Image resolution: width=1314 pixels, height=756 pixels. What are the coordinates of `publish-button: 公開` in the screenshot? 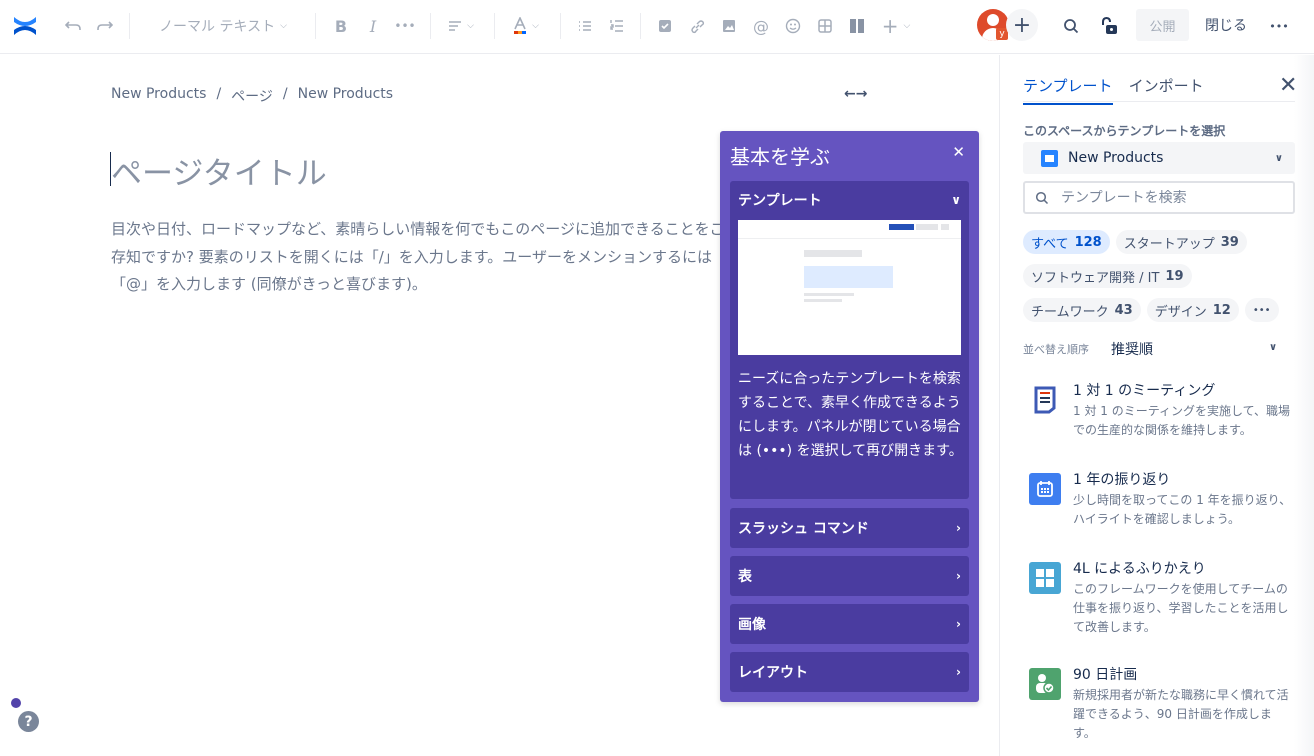 It's located at (1162, 25).